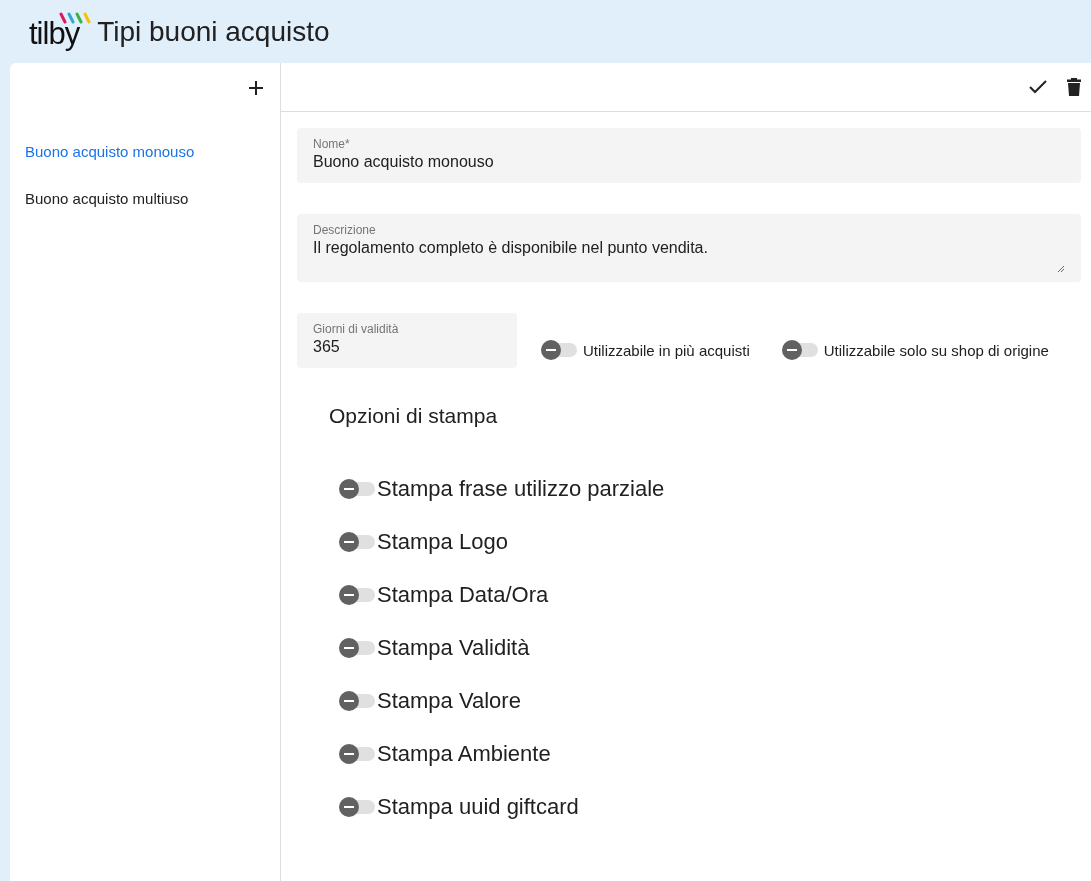 The image size is (1091, 881). Describe the element at coordinates (463, 595) in the screenshot. I see `toggle-label: Stampa Data/Ora` at that location.